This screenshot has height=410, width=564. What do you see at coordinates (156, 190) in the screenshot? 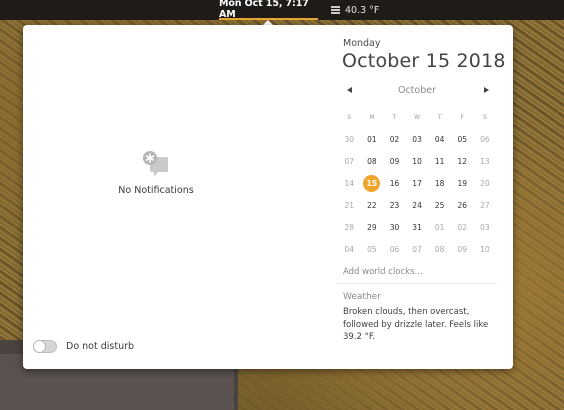
I see `no-notifications-label: No Notifications` at bounding box center [156, 190].